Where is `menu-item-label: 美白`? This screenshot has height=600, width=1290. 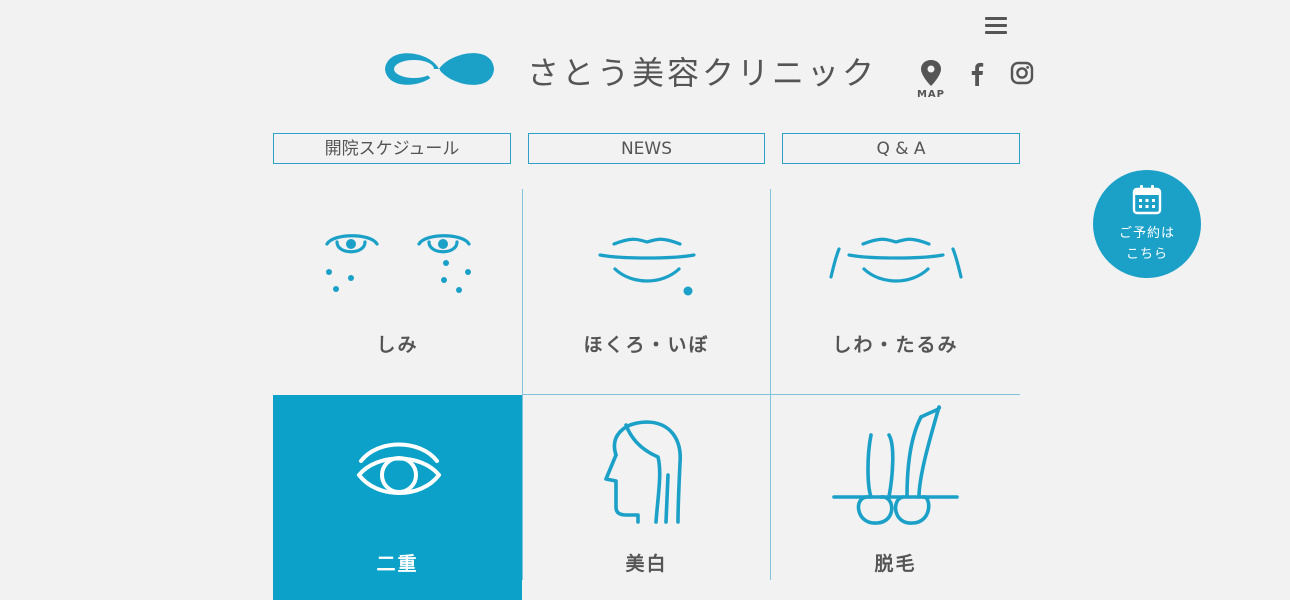
menu-item-label: 美白 is located at coordinates (646, 564).